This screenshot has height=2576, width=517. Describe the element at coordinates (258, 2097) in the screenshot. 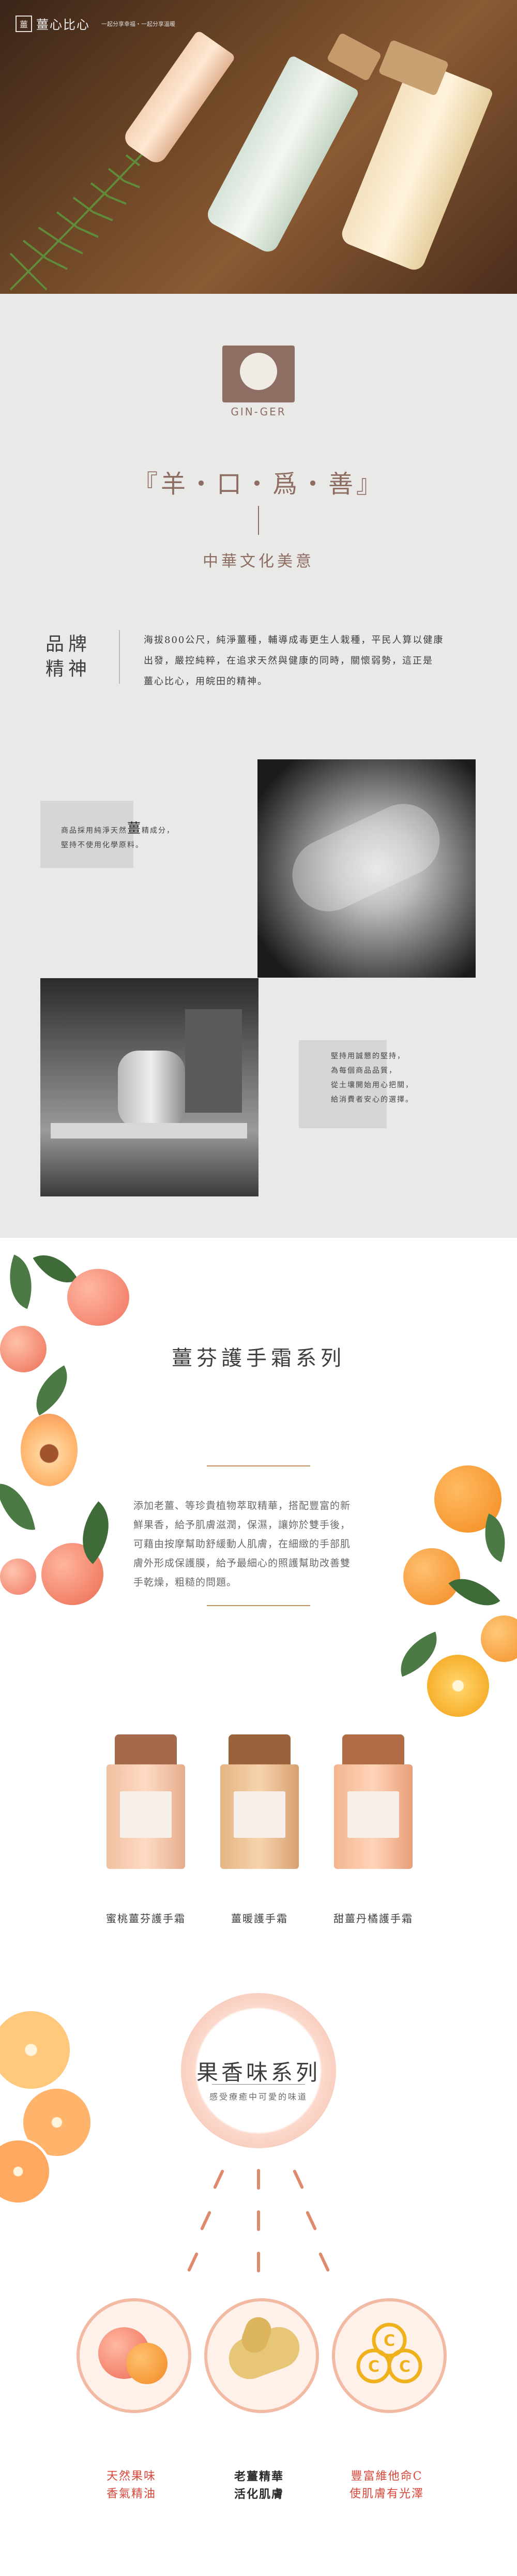

I see `fruity-subtitle: 感受療癒中可愛的味道` at that location.